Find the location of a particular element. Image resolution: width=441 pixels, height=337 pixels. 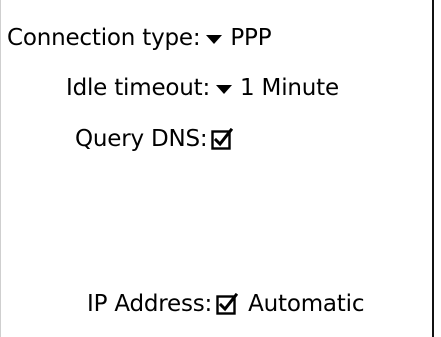

query-dns-label: Query DNS: is located at coordinates (141, 139).